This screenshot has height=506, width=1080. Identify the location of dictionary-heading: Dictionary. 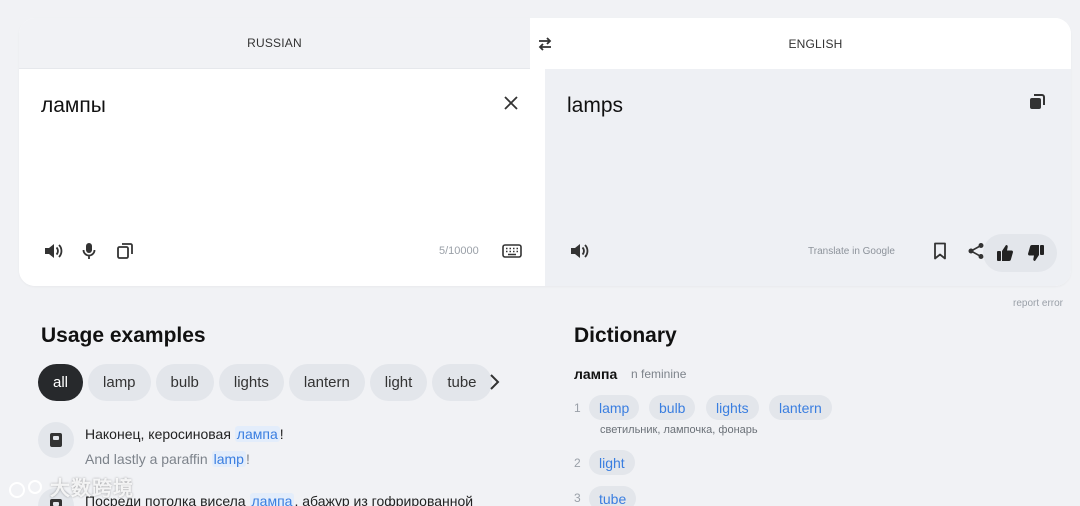
(625, 335).